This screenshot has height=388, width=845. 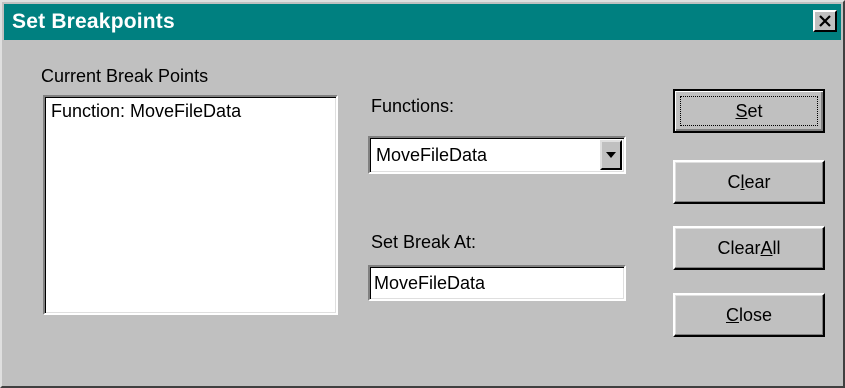 I want to click on dropdown-arrow-button, so click(x=611, y=155).